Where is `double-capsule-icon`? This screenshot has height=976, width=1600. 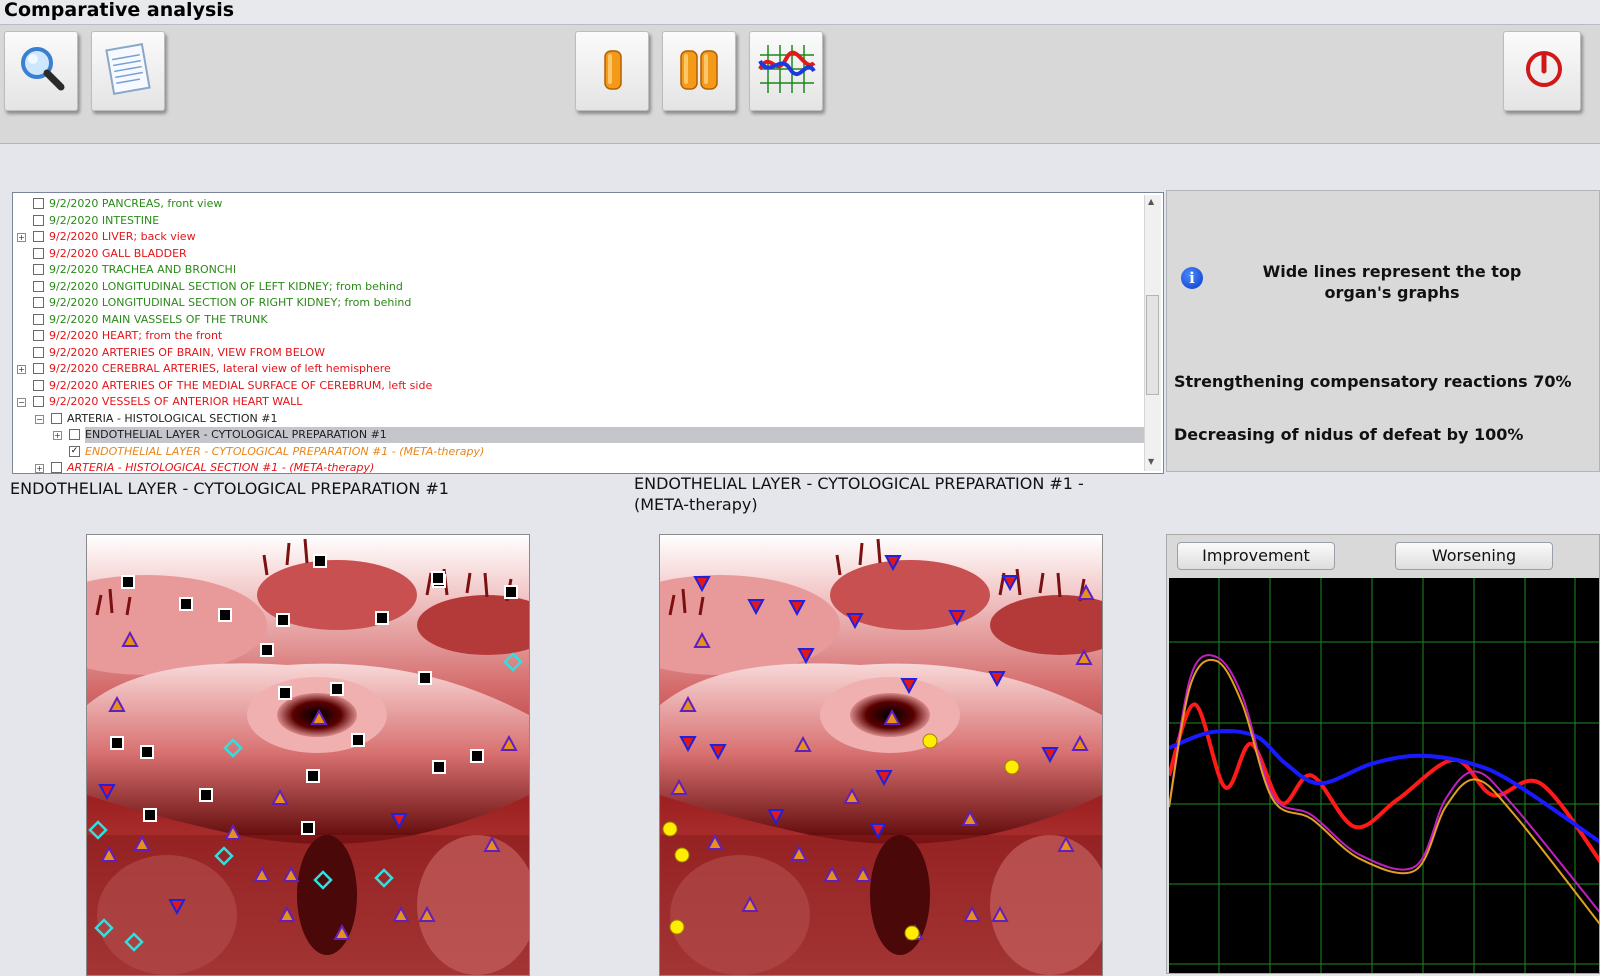 double-capsule-icon is located at coordinates (699, 70).